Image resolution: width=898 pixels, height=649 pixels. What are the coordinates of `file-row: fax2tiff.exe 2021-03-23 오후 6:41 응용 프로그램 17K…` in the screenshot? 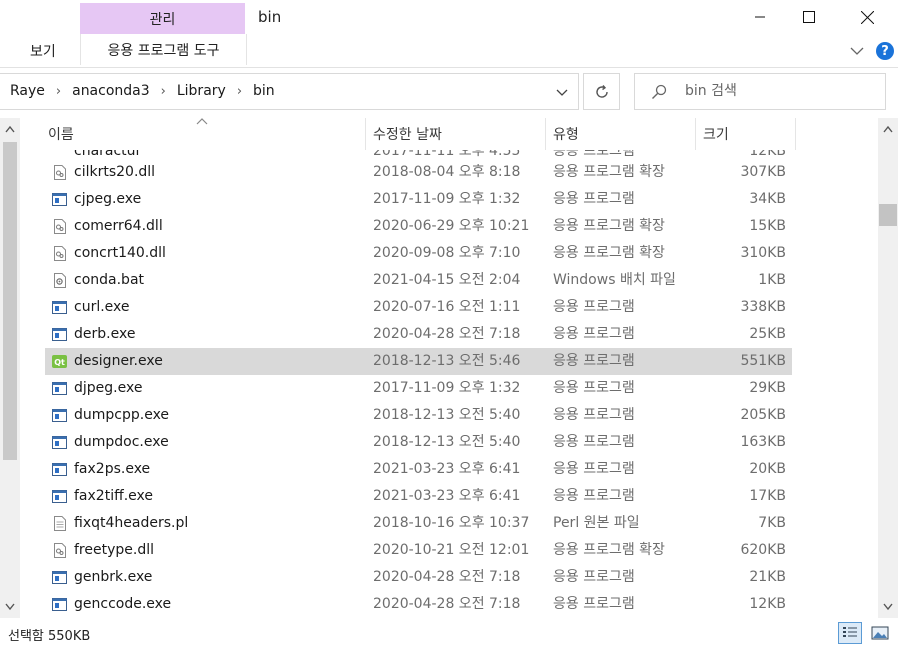 It's located at (418, 496).